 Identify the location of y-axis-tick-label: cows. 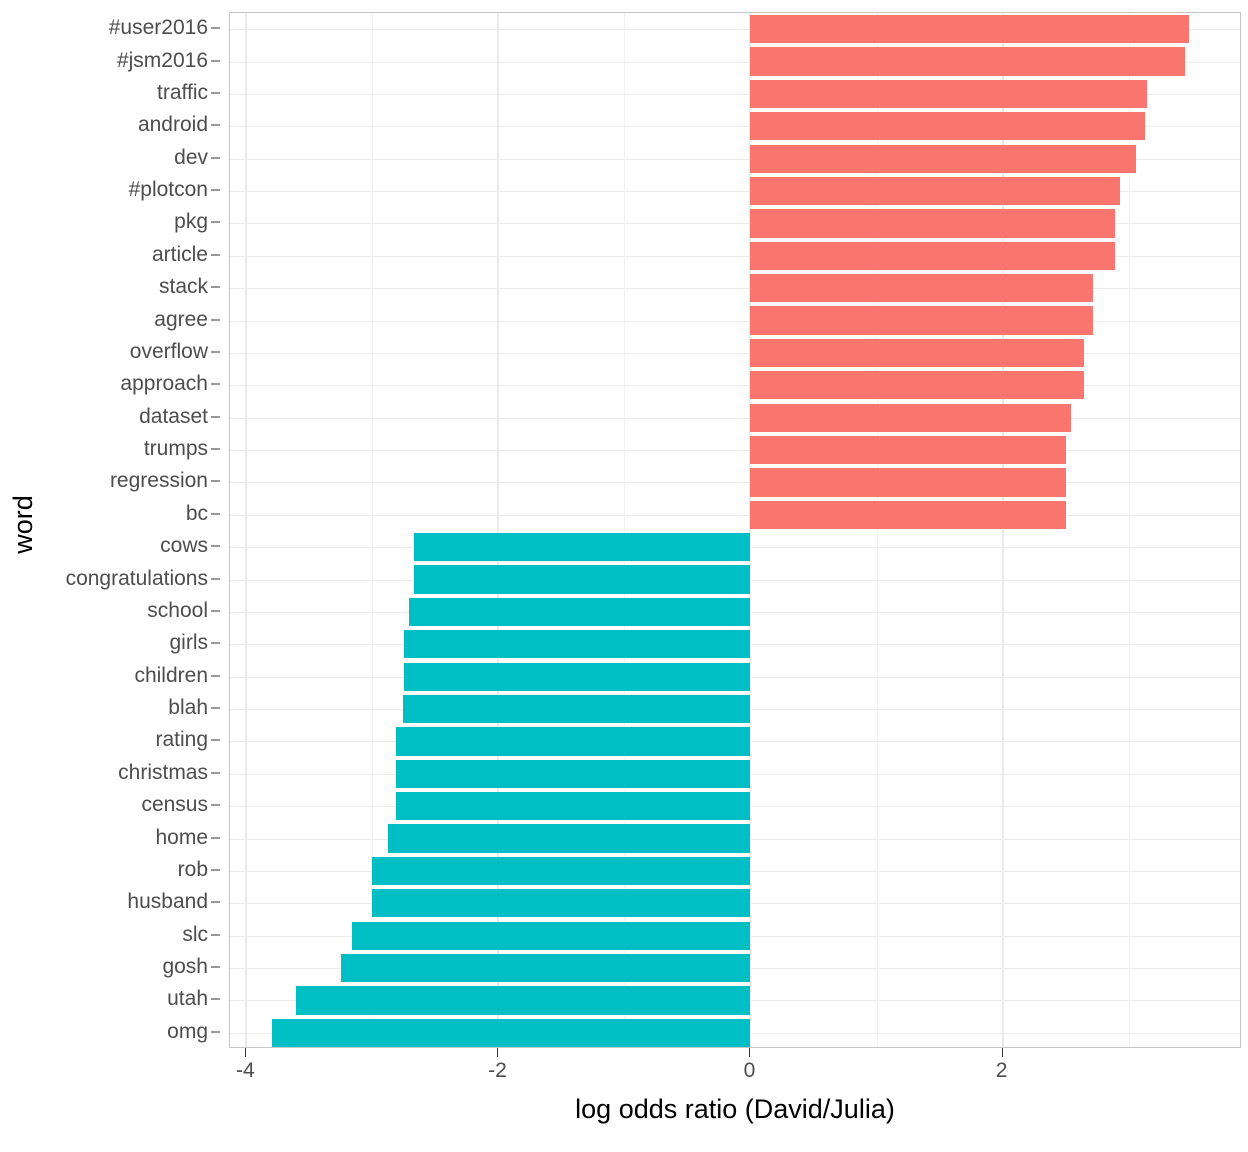
(184, 546).